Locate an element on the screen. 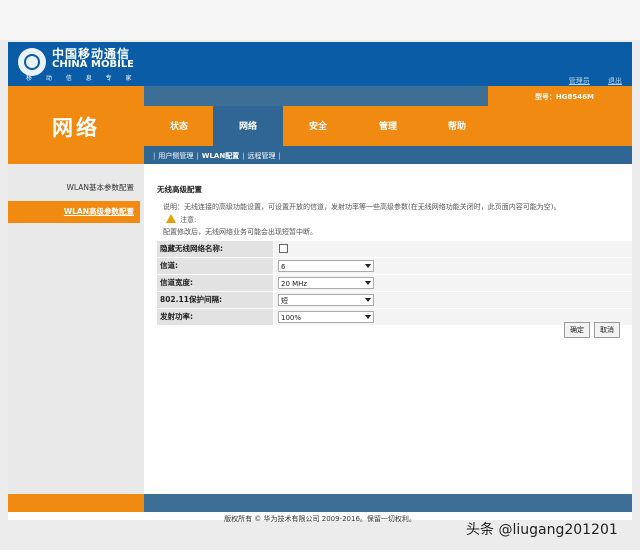  admin-link: 管理员 is located at coordinates (579, 81).